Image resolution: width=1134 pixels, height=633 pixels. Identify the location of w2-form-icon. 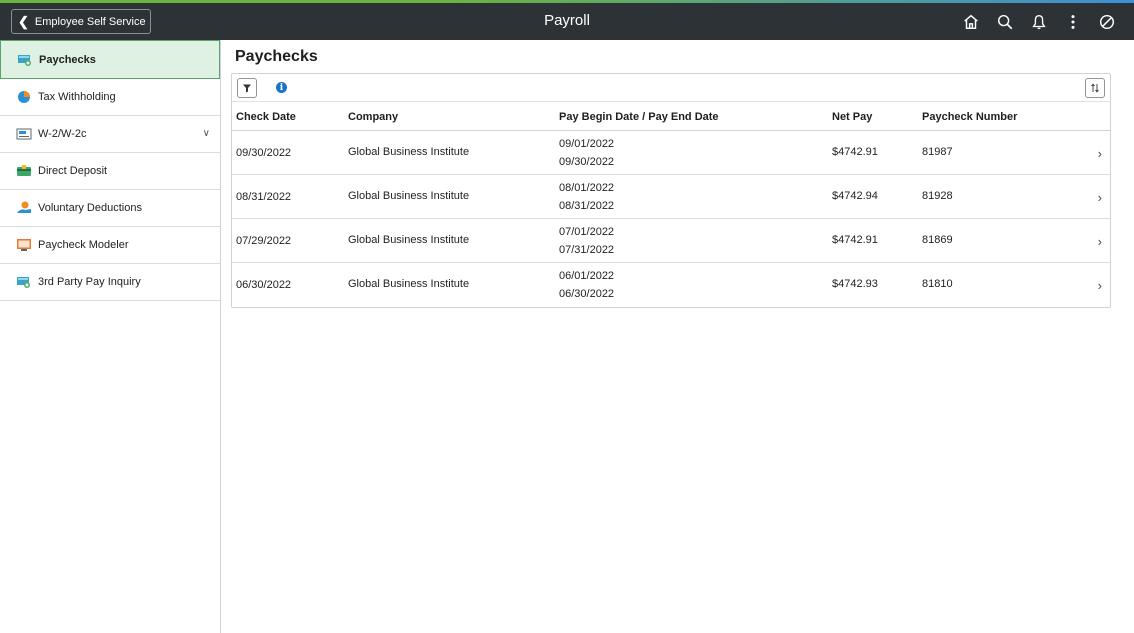
(24, 134).